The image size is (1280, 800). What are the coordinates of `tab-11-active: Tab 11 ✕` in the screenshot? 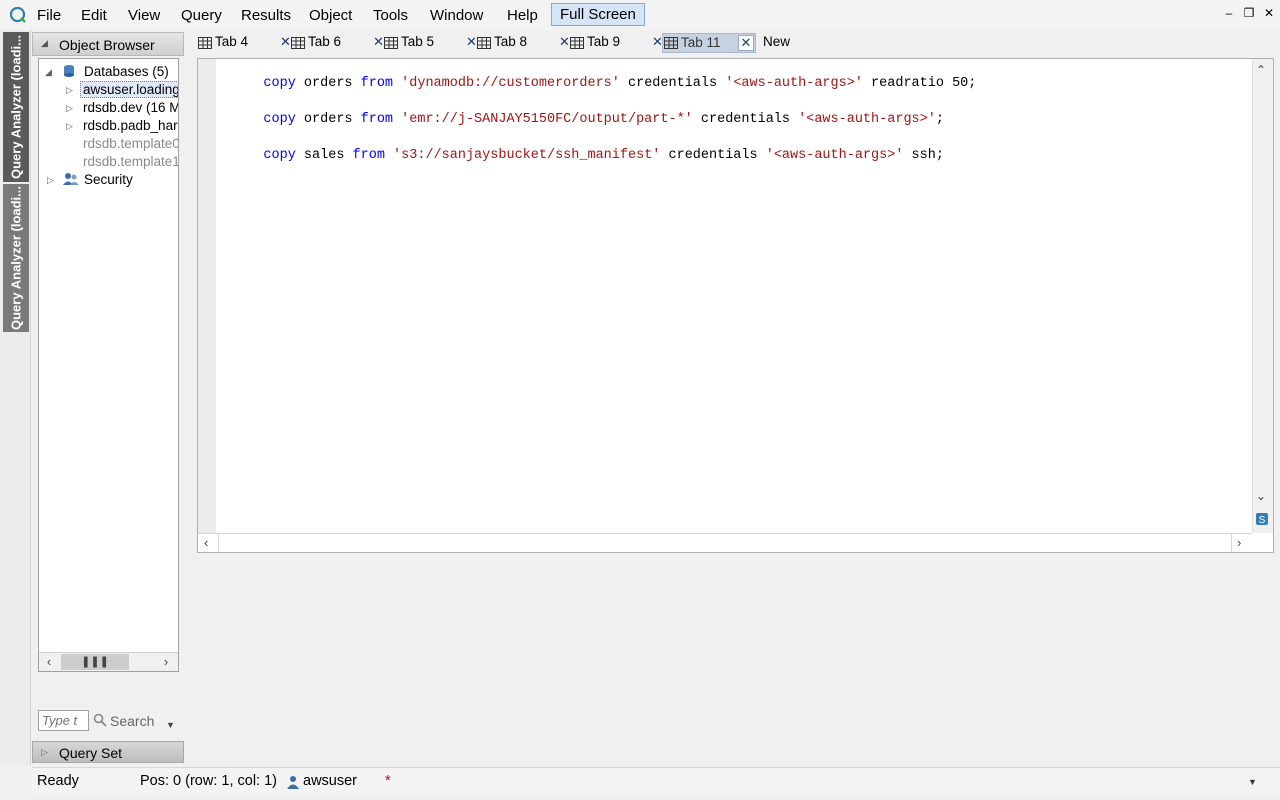 It's located at (709, 43).